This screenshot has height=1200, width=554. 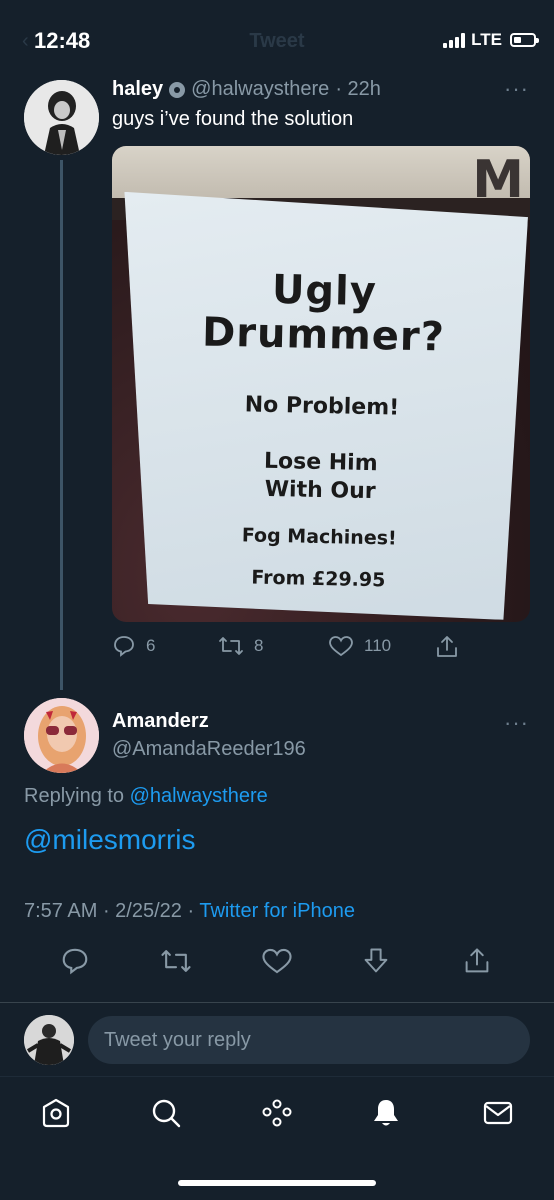 What do you see at coordinates (137, 89) in the screenshot?
I see `author-name: haley` at bounding box center [137, 89].